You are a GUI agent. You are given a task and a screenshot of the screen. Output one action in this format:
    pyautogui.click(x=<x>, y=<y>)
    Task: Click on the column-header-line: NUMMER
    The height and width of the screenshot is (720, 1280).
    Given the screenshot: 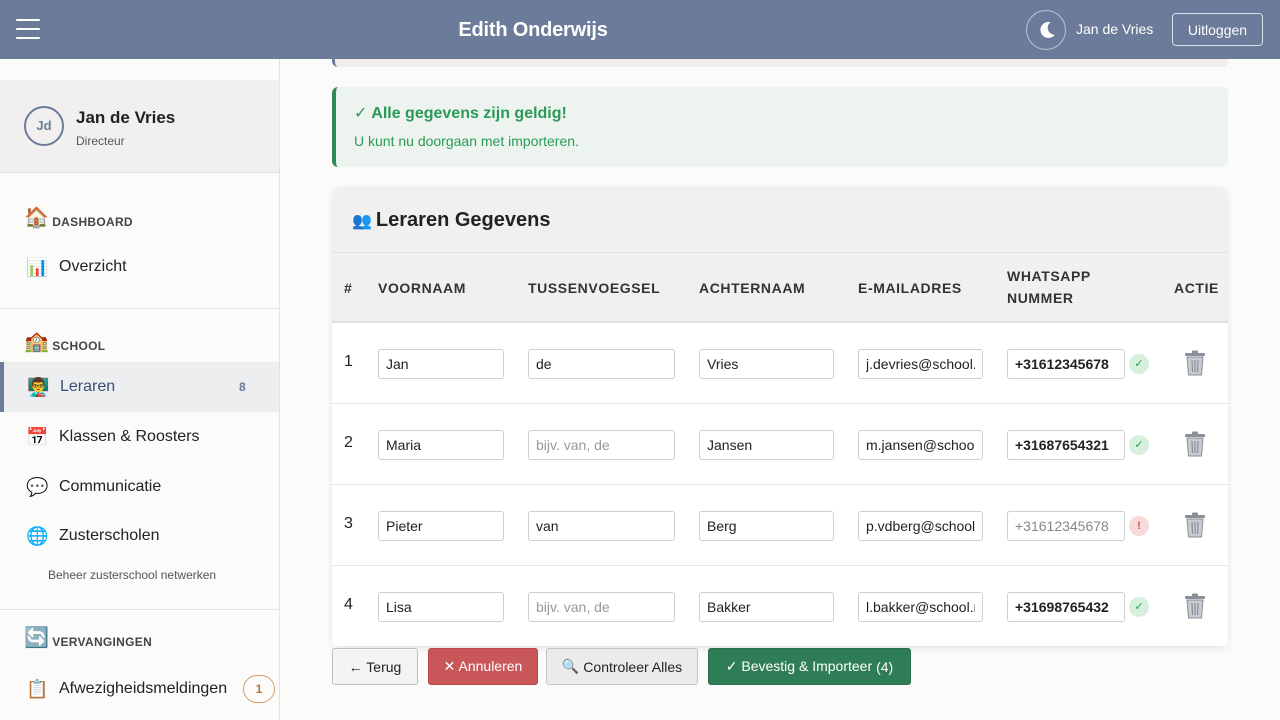 What is the action you would take?
    pyautogui.click(x=1040, y=298)
    